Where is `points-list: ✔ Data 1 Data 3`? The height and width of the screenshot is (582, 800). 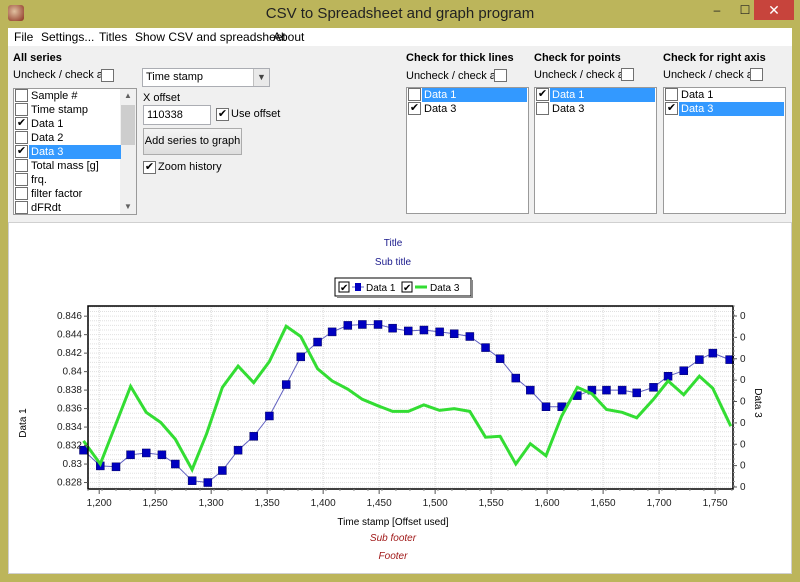 points-list: ✔ Data 1 Data 3 is located at coordinates (595, 150).